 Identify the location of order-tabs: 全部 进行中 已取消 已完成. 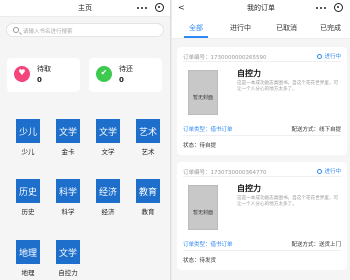
(261, 28).